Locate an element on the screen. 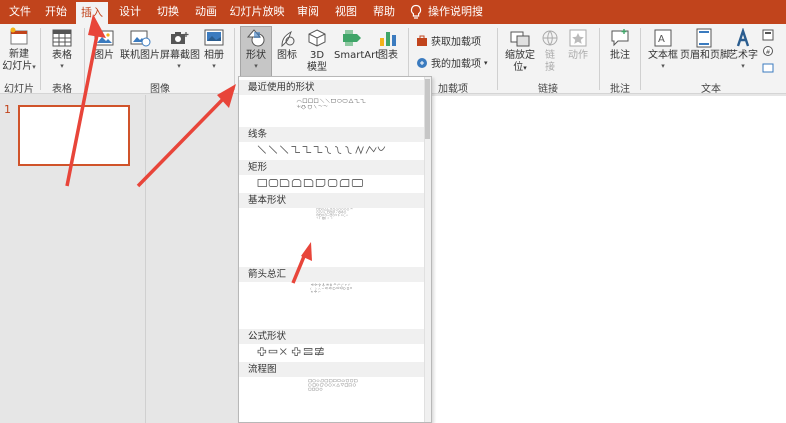 This screenshot has height=423, width=786. 3d-model-button: 3D 模型 is located at coordinates (317, 51).